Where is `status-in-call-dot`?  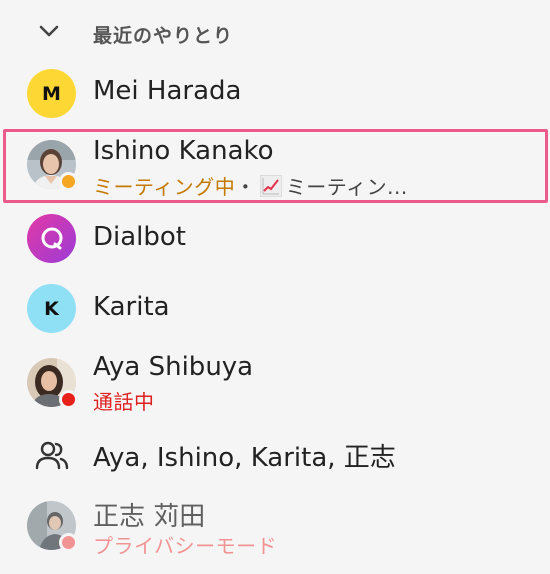 status-in-call-dot is located at coordinates (68, 399).